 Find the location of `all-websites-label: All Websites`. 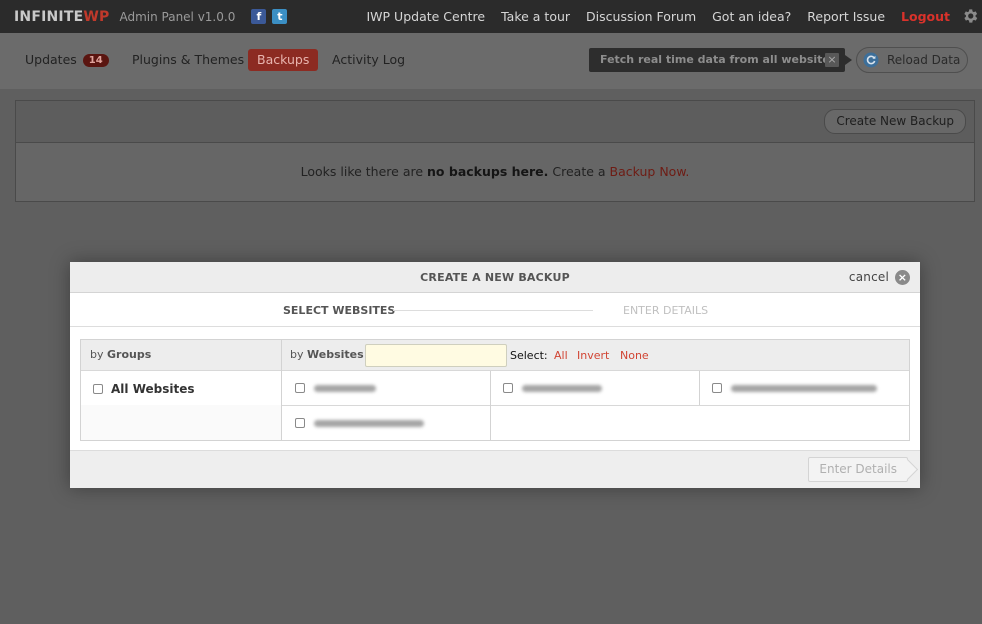

all-websites-label: All Websites is located at coordinates (153, 389).